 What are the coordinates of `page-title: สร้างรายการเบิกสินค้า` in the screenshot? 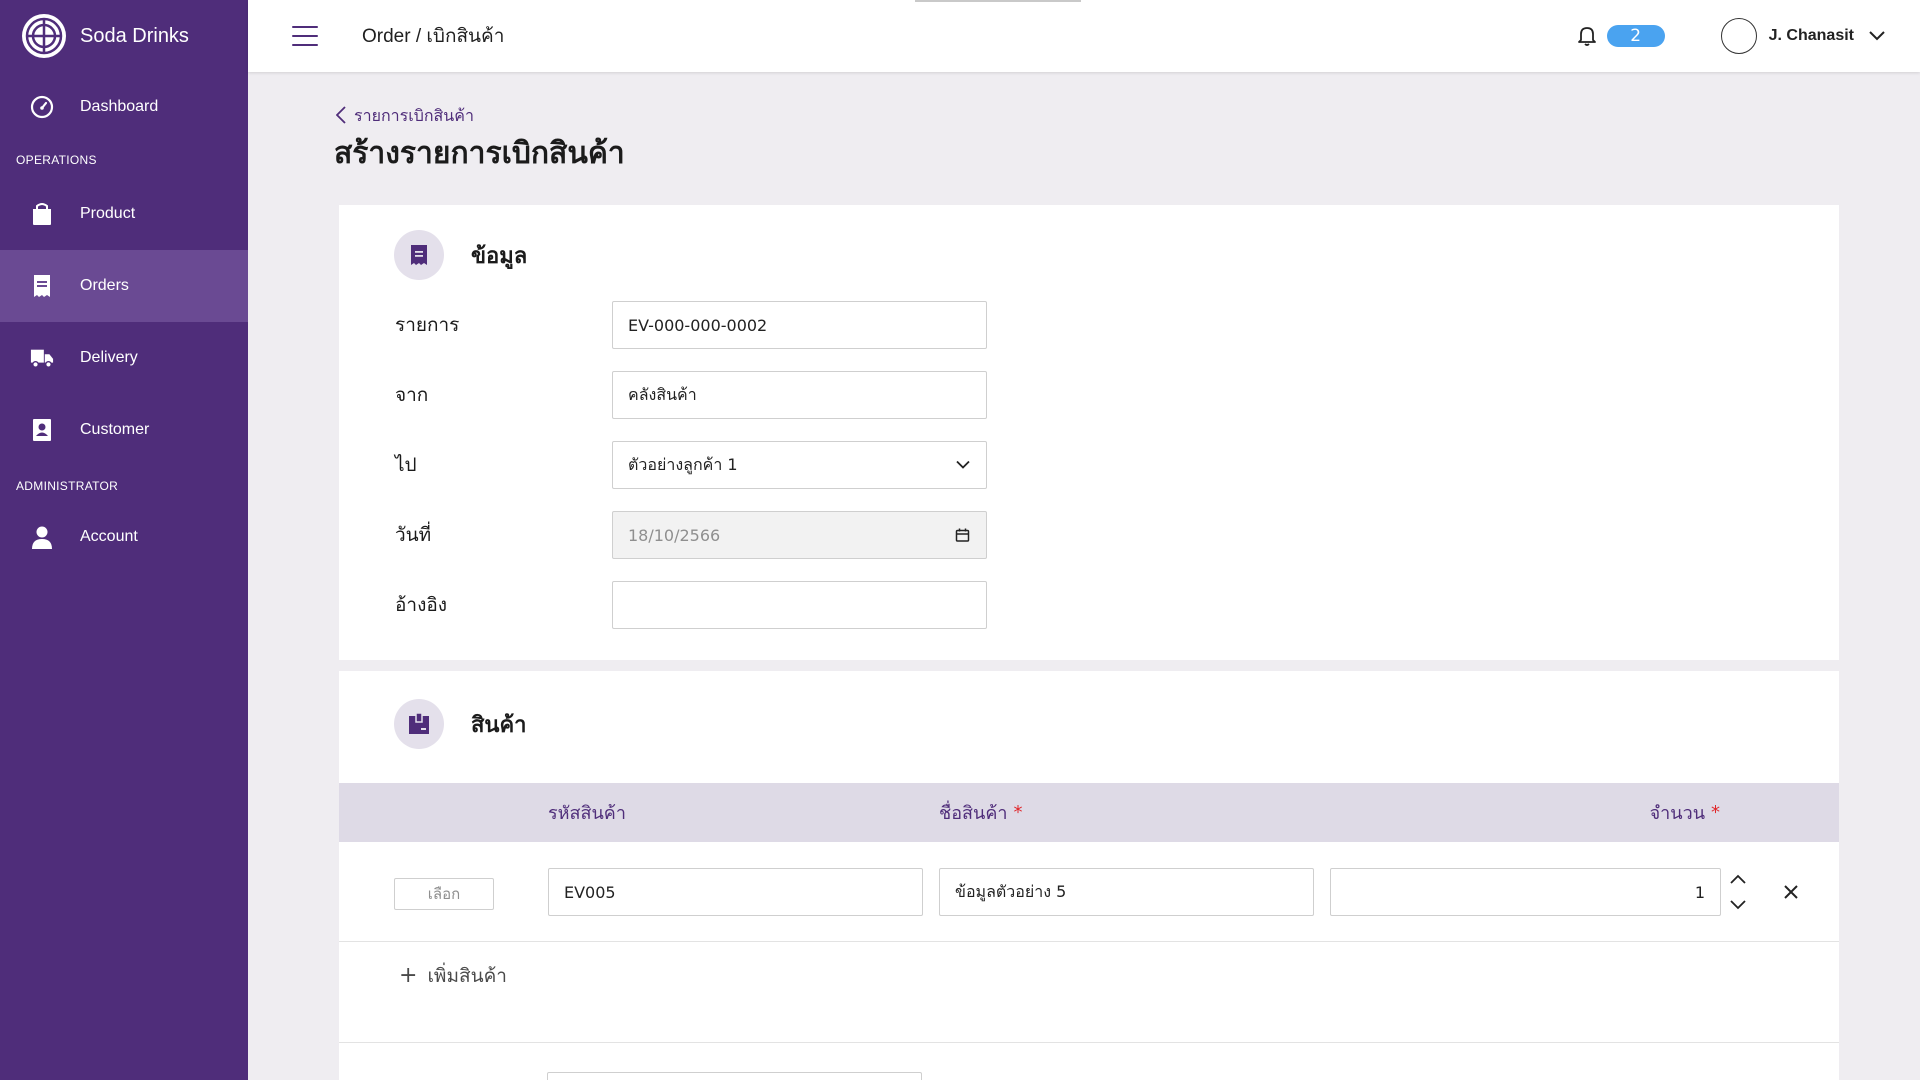 It's located at (479, 153).